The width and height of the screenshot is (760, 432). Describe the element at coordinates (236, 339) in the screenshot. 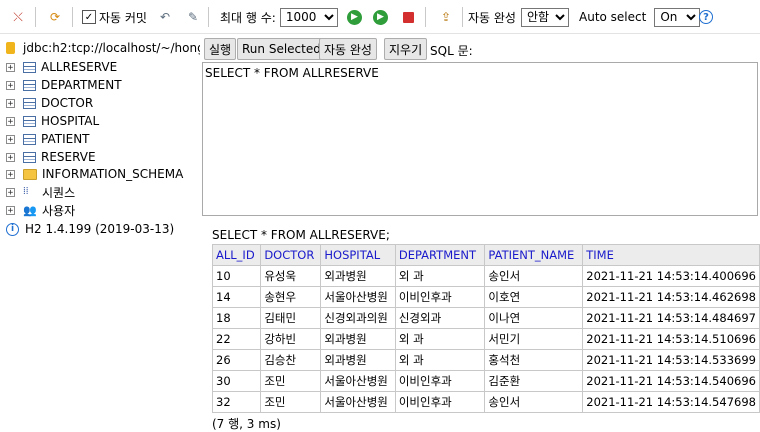

I see `table-cell: 22` at that location.